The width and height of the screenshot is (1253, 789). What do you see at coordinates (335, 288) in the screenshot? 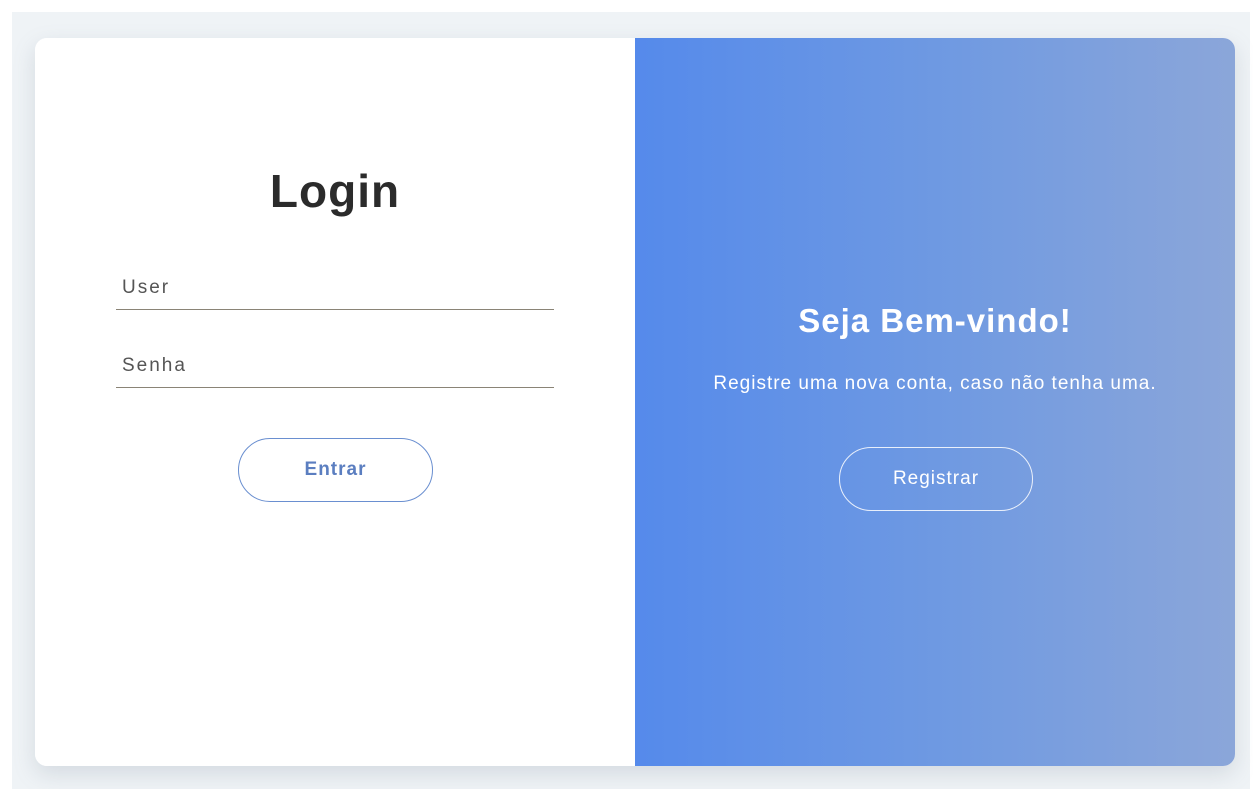
I see `user-input` at bounding box center [335, 288].